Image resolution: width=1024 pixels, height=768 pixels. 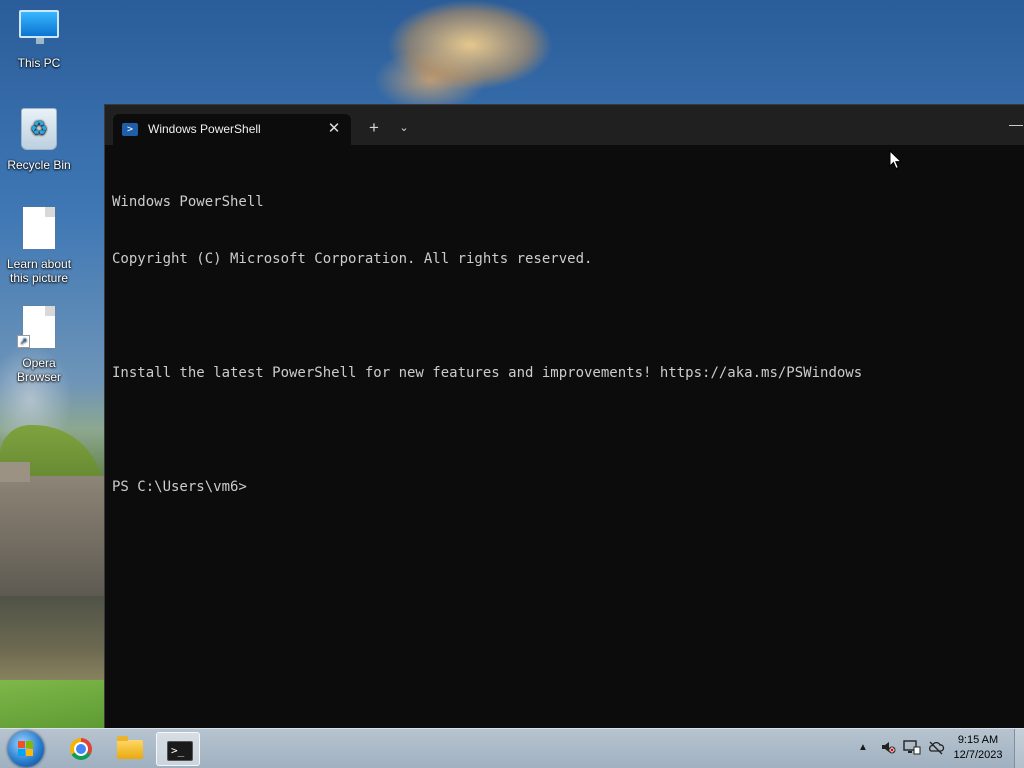 I want to click on chrome-icon, so click(x=81, y=749).